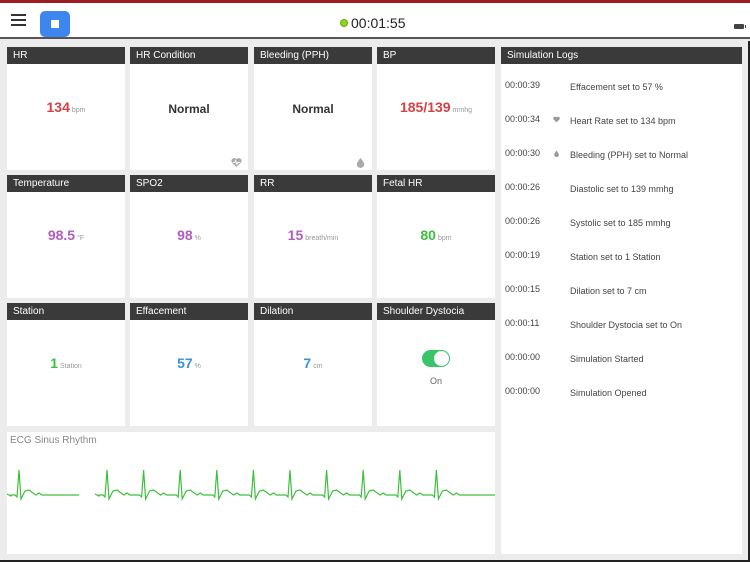 Image resolution: width=750 pixels, height=562 pixels. I want to click on tile-value: 7 cm, so click(313, 363).